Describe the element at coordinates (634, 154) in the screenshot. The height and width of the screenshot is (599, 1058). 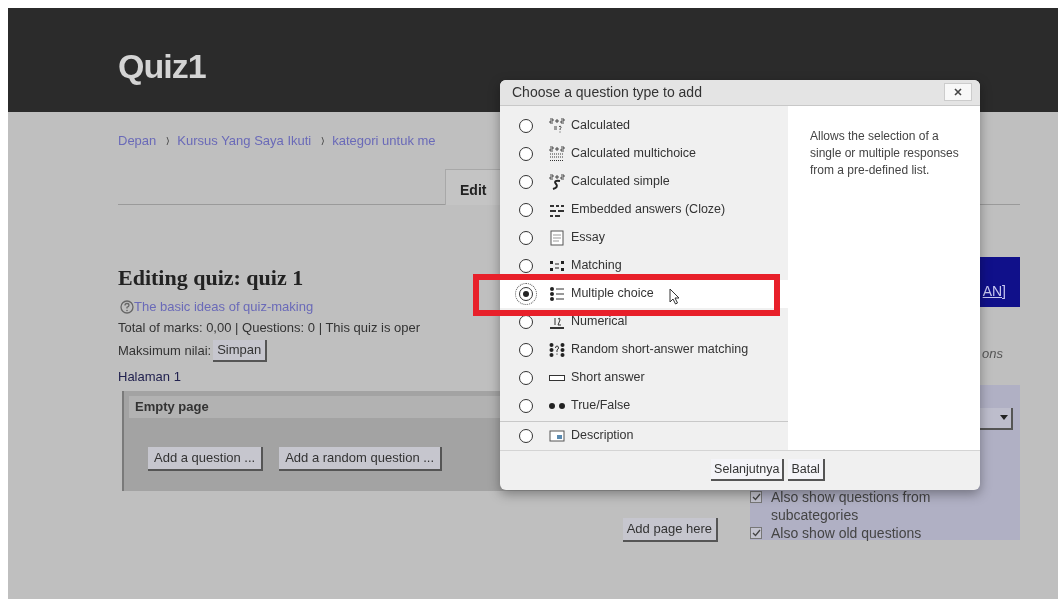
I see `option-label: Calculated multichoice` at that location.